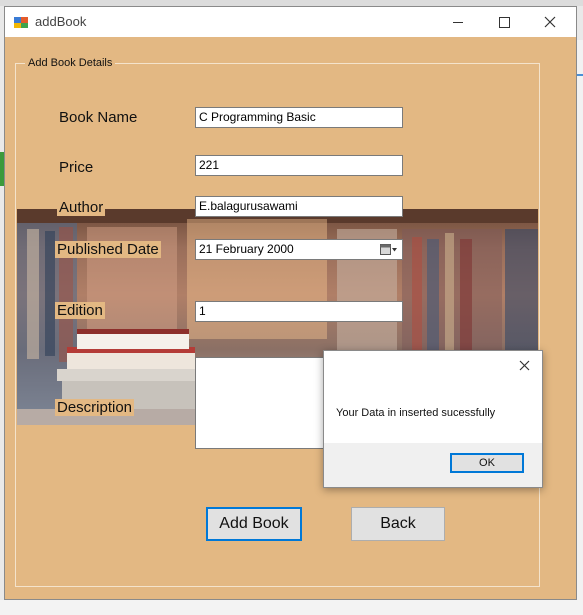  What do you see at coordinates (61, 21) in the screenshot?
I see `window-title: addBook` at bounding box center [61, 21].